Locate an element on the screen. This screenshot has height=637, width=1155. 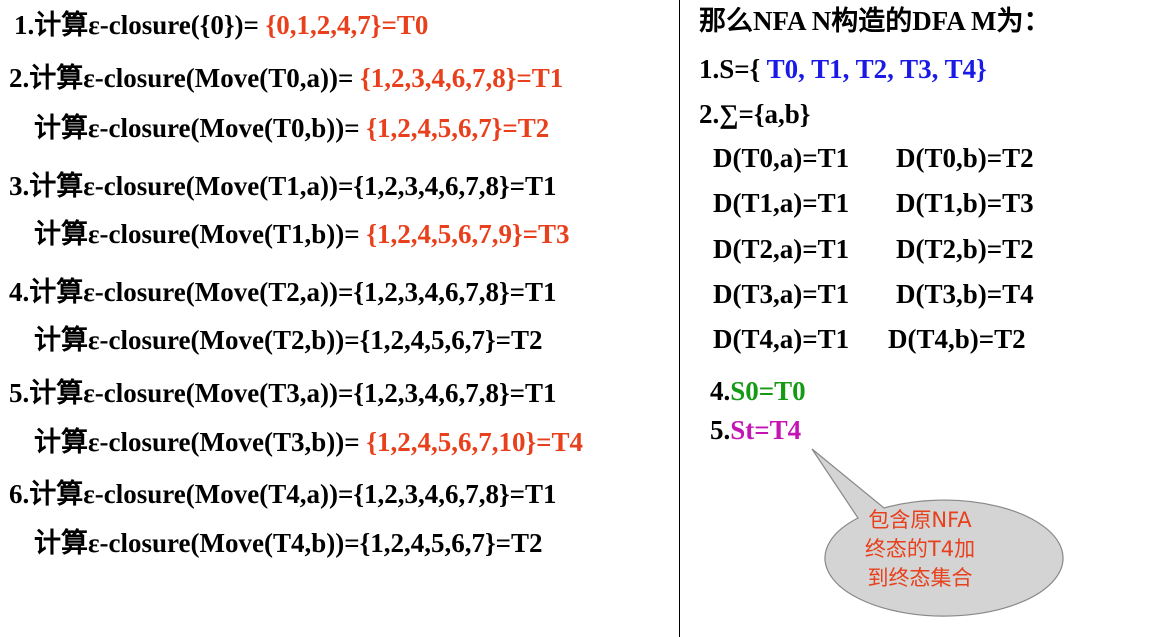
callout-line: 终态的T4加 is located at coordinates (920, 549).